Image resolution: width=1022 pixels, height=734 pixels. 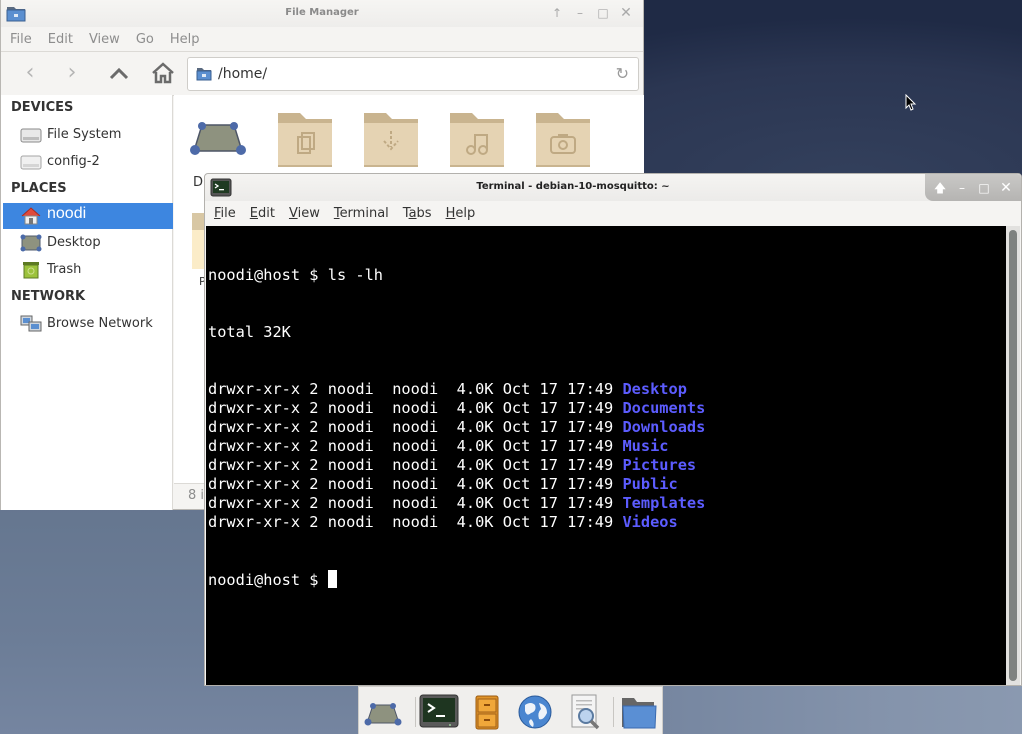 I want to click on chevron-up-icon, so click(x=119, y=73).